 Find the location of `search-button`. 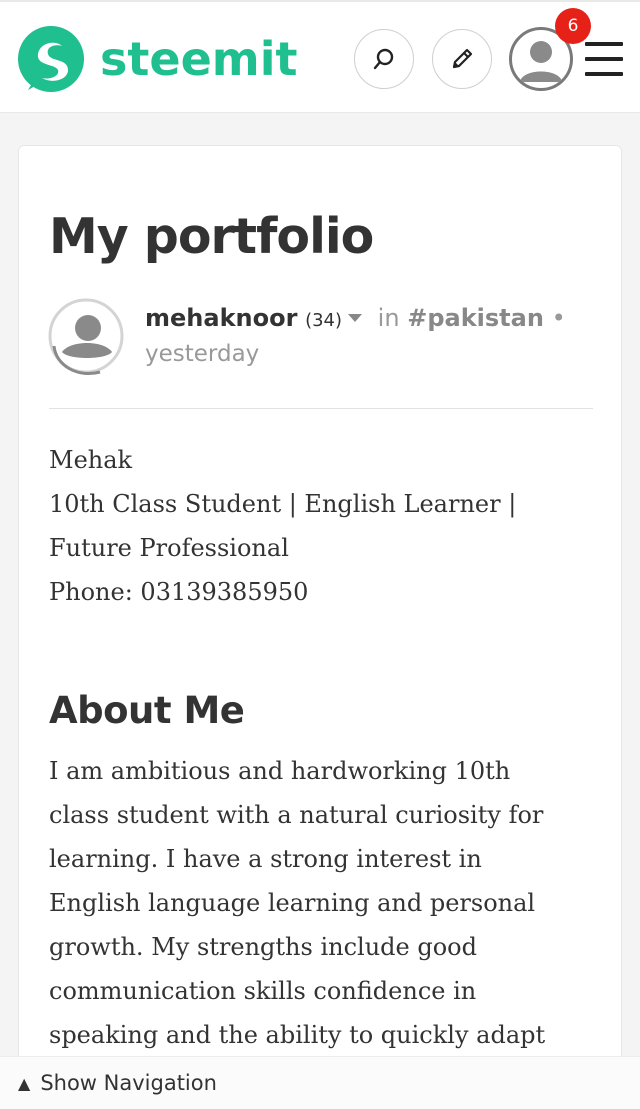

search-button is located at coordinates (384, 59).